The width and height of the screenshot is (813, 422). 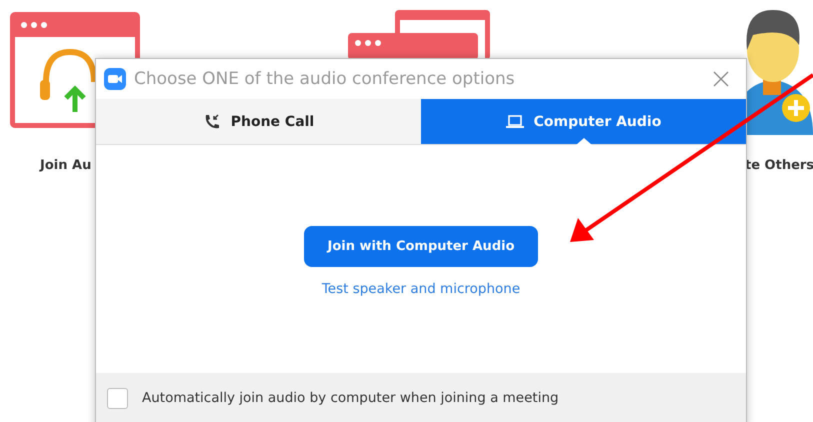 What do you see at coordinates (350, 398) in the screenshot?
I see `auto-join-label: Automatically join audio by computer when joining a meeting` at bounding box center [350, 398].